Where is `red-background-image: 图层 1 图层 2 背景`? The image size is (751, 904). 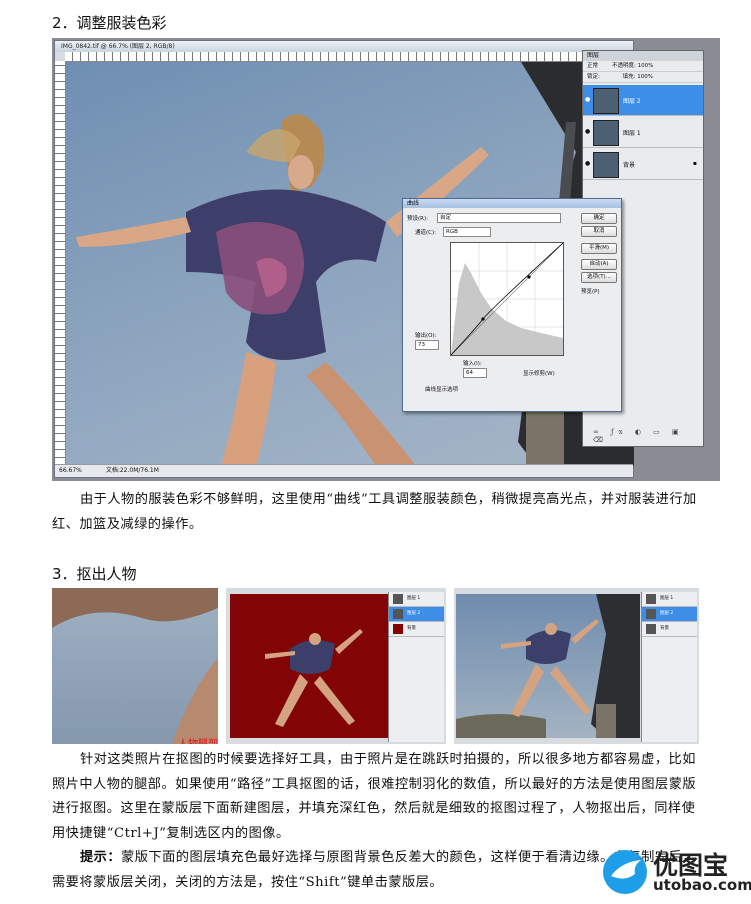 red-background-image: 图层 1 图层 2 背景 is located at coordinates (336, 666).